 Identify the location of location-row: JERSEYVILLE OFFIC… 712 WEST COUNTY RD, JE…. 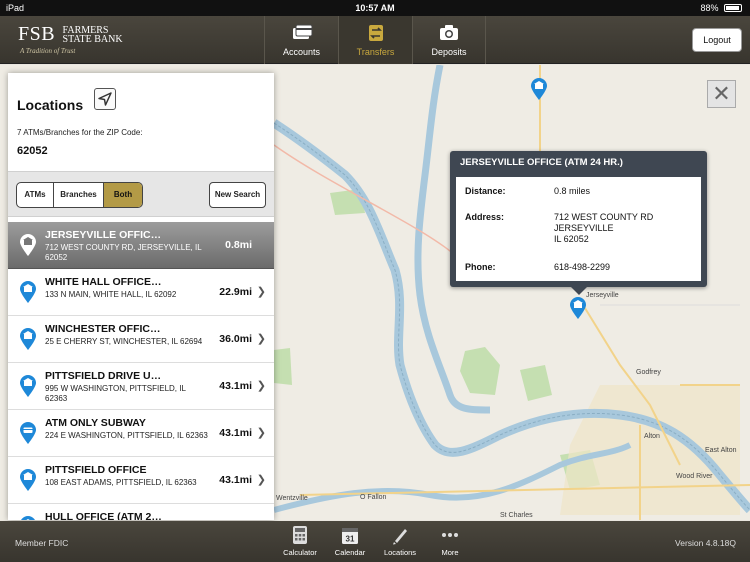
(141, 245).